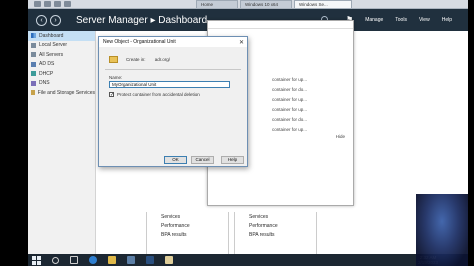 The height and width of the screenshot is (266, 474). I want to click on back-button: ‹, so click(41, 20).